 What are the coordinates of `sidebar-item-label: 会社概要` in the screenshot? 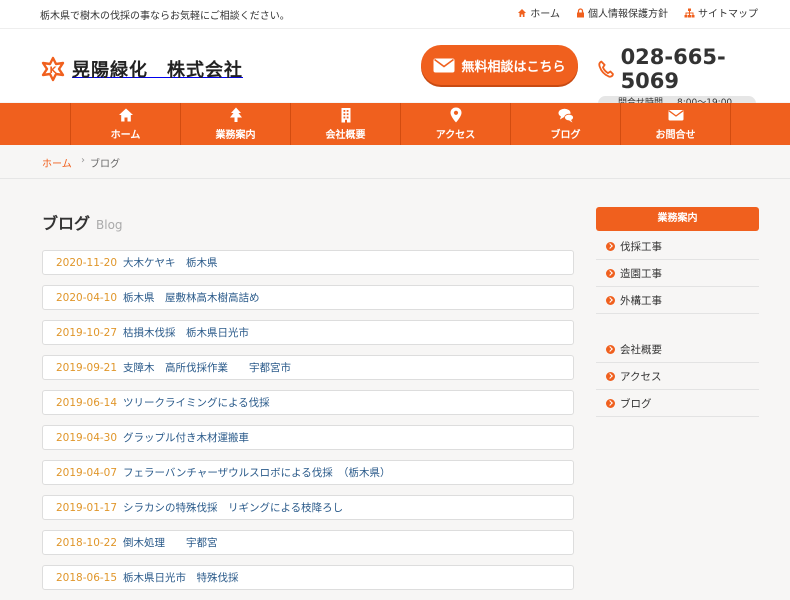 It's located at (641, 349).